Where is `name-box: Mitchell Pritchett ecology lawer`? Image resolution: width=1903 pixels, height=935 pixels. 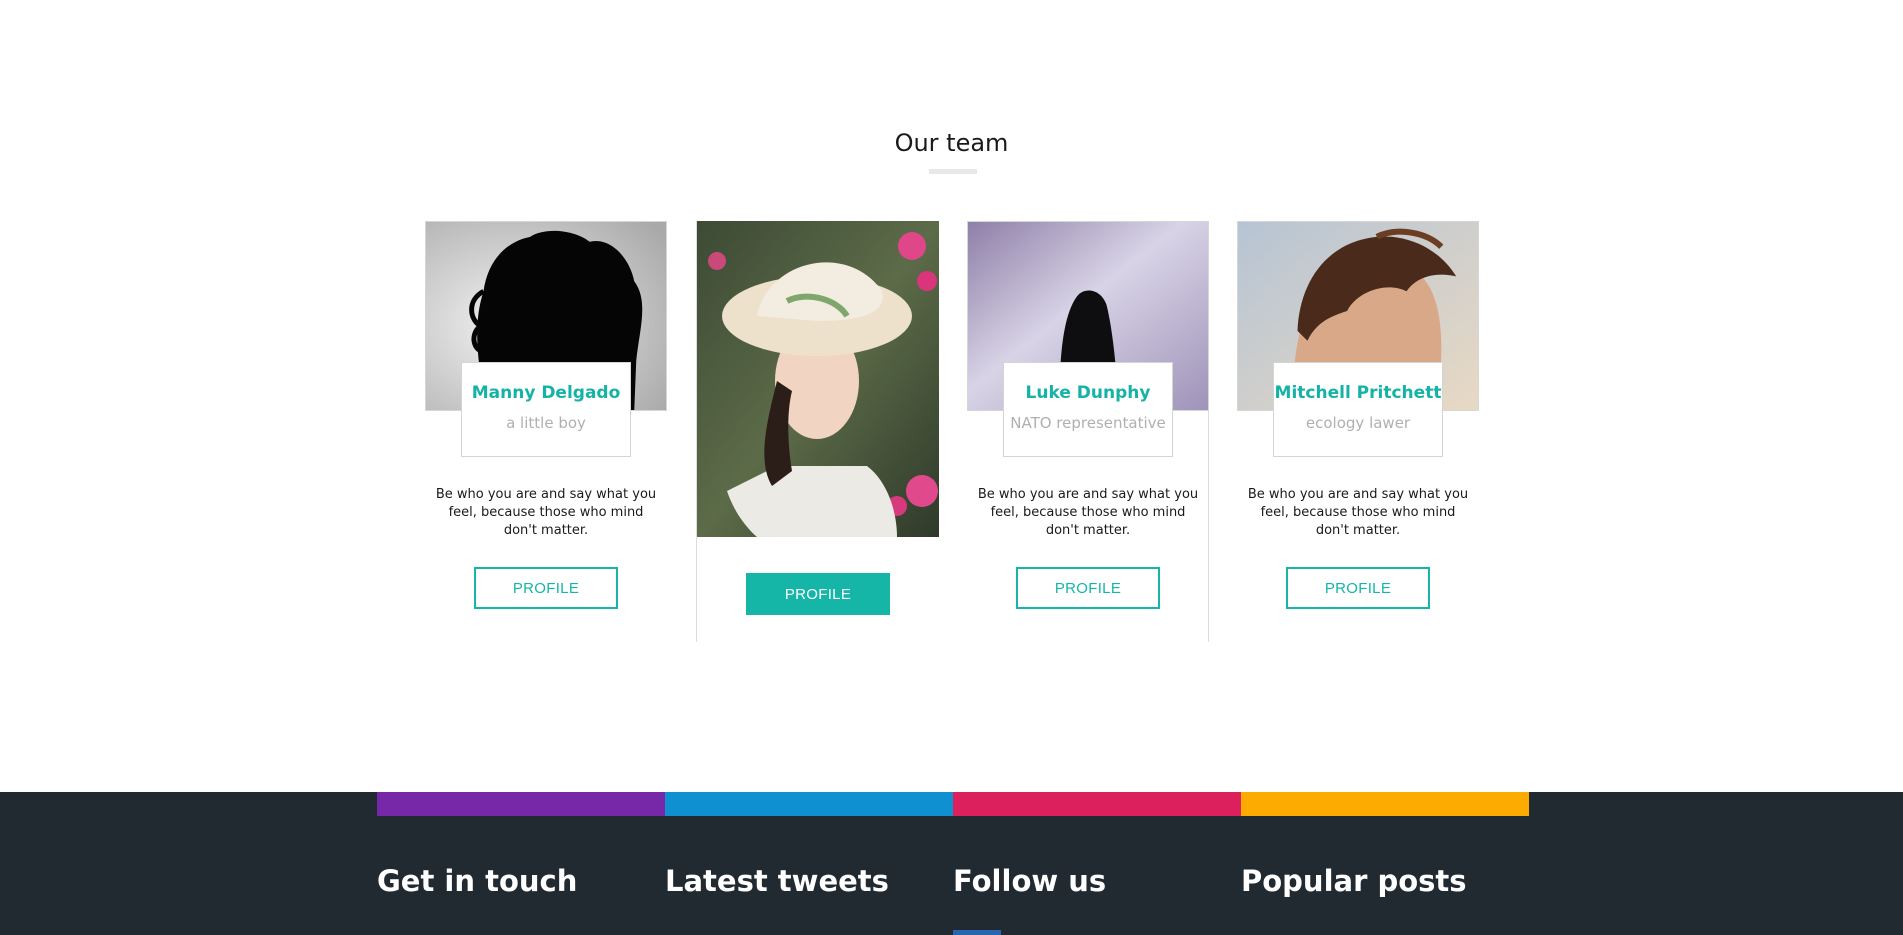
name-box: Mitchell Pritchett ecology lawer is located at coordinates (1358, 409).